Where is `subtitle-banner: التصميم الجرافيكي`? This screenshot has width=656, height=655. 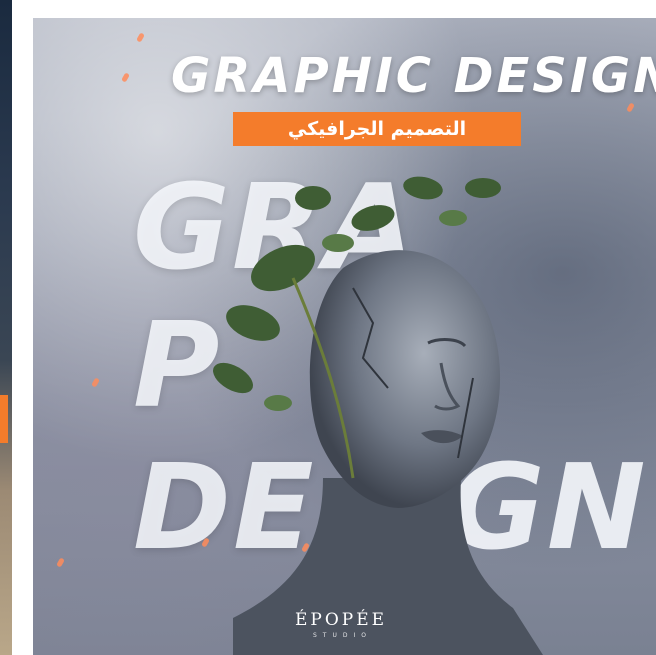
subtitle-banner: التصميم الجرافيكي is located at coordinates (377, 129).